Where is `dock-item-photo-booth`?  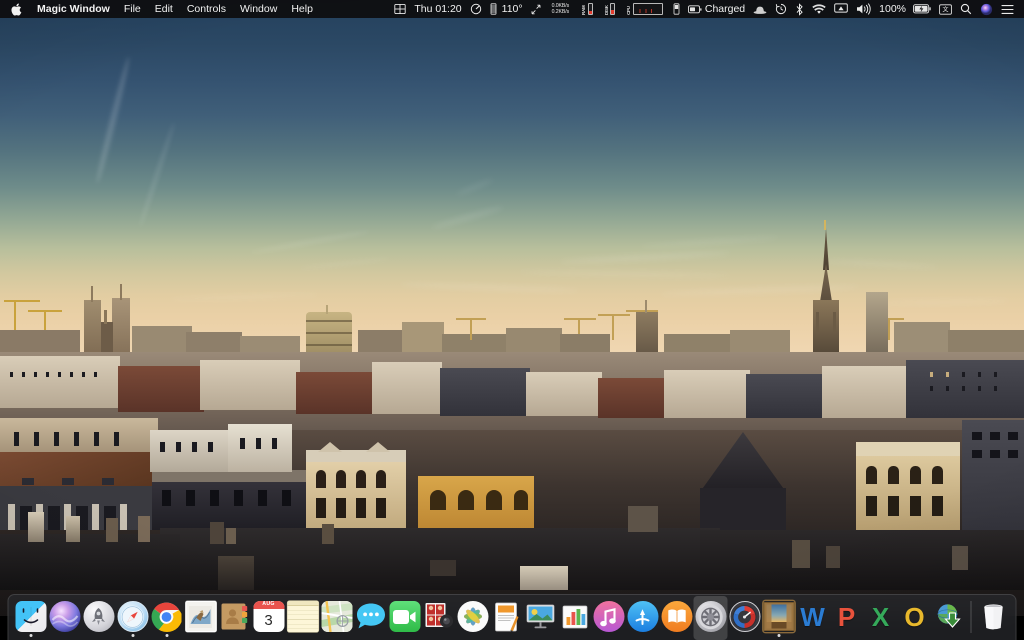
dock-item-photo-booth is located at coordinates (439, 618).